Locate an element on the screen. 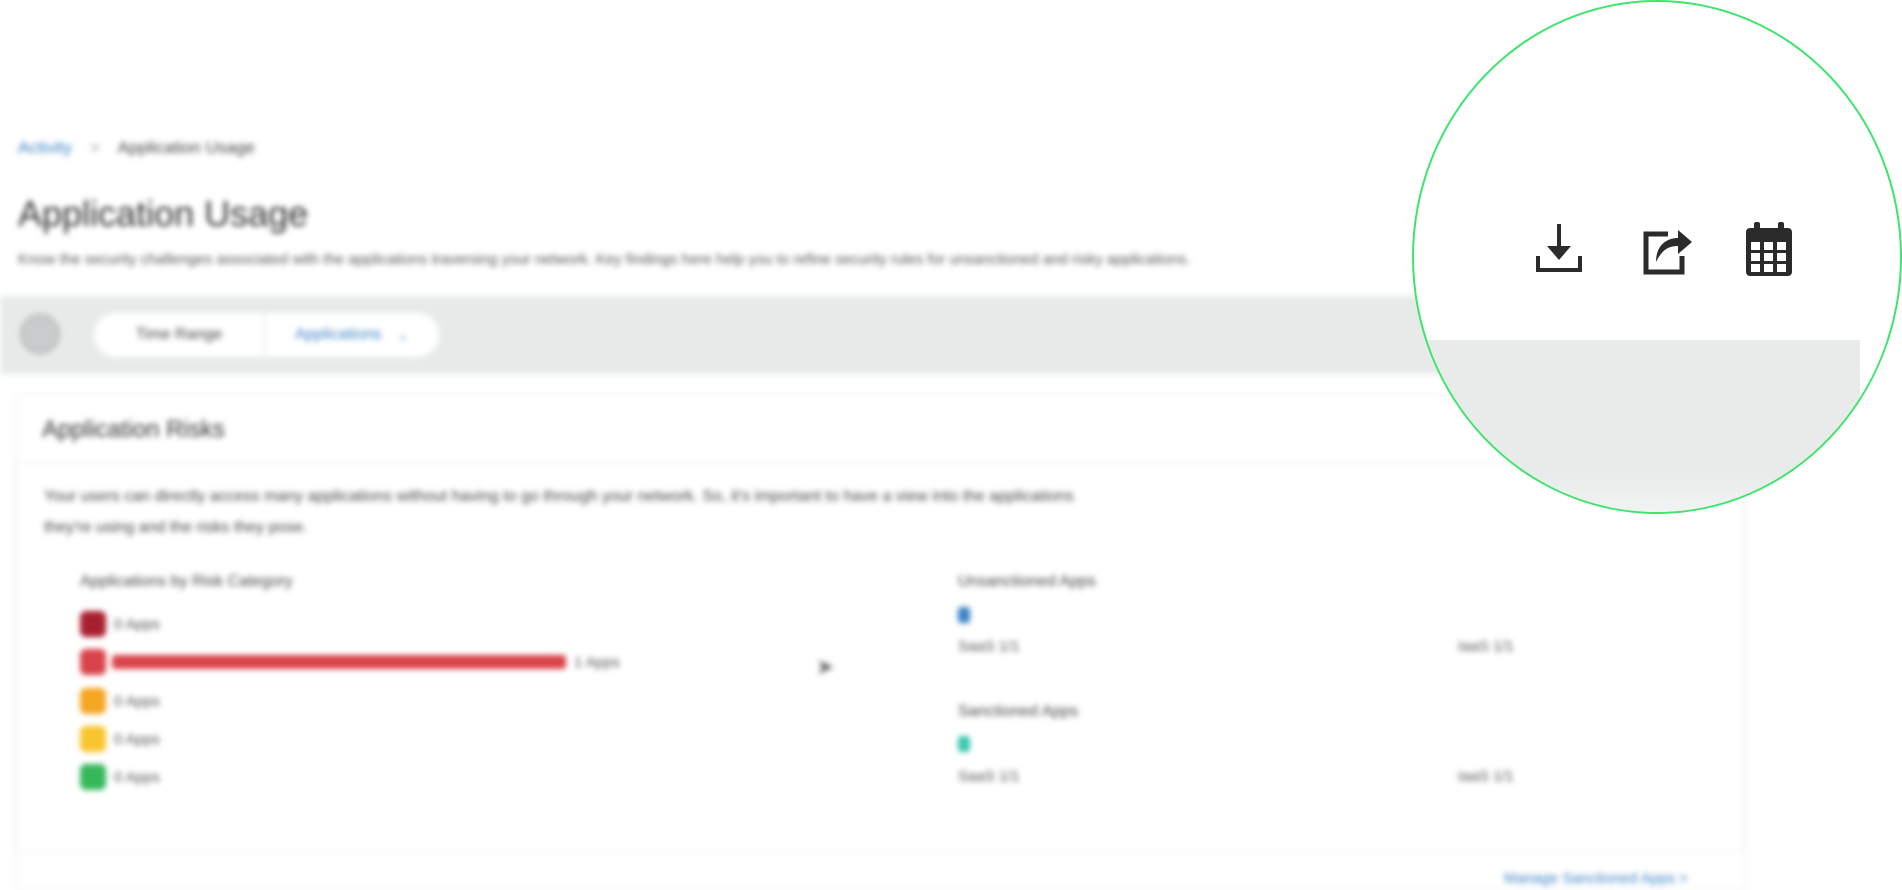  card-description-line-2: they're using and the risks they pose. is located at coordinates (176, 527).